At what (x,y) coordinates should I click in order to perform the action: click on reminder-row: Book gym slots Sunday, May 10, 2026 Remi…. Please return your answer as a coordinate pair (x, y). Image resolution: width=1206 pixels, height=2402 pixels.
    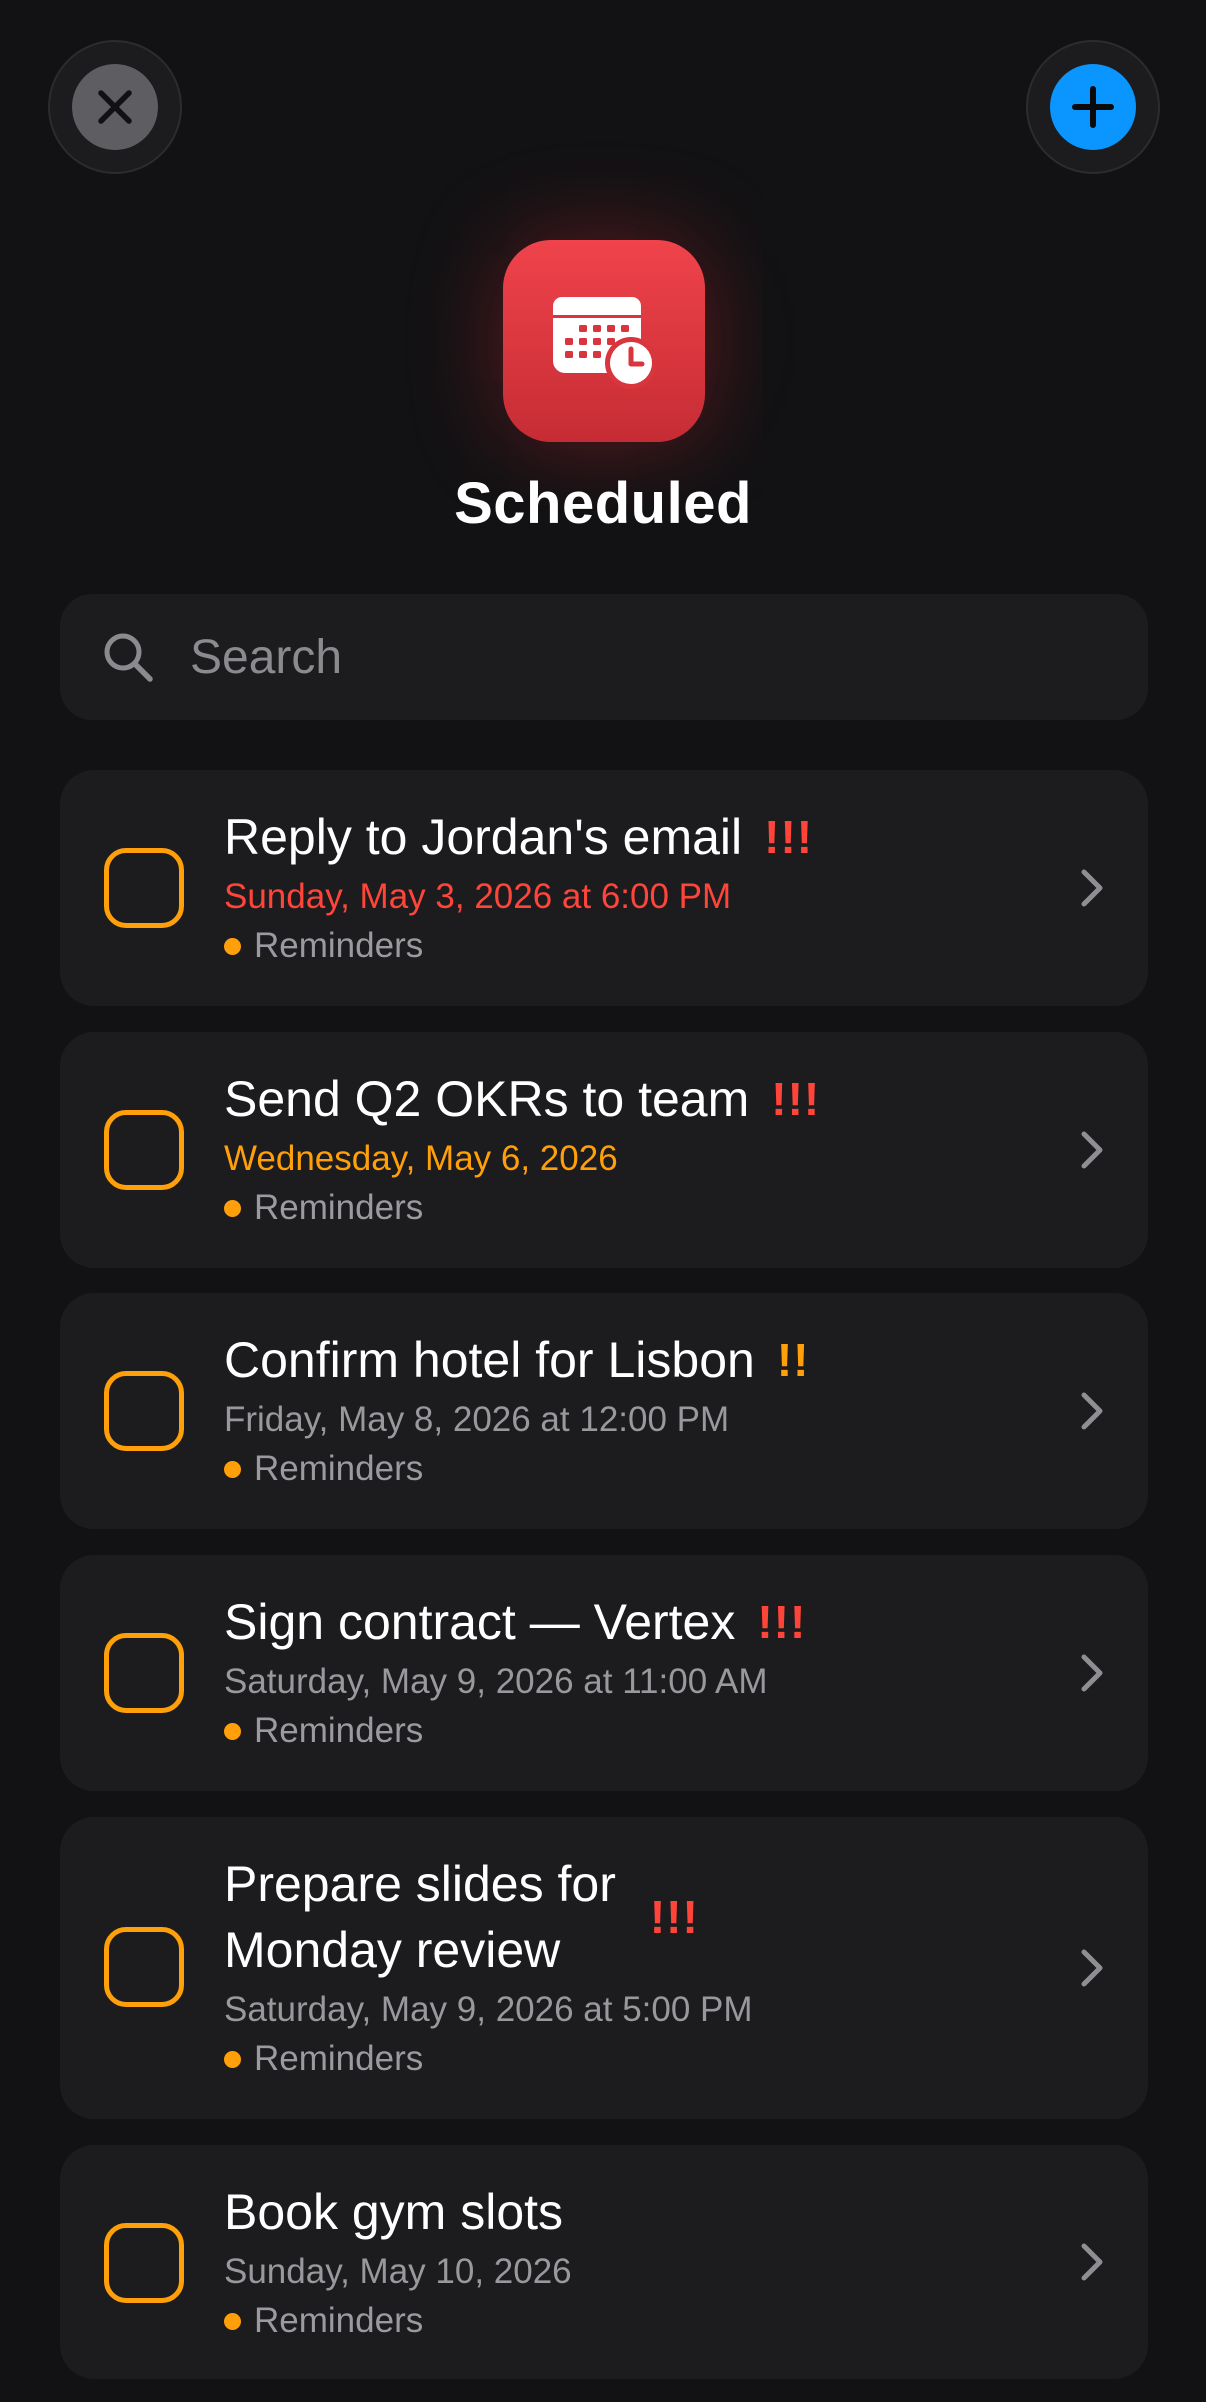
    Looking at the image, I should click on (604, 2262).